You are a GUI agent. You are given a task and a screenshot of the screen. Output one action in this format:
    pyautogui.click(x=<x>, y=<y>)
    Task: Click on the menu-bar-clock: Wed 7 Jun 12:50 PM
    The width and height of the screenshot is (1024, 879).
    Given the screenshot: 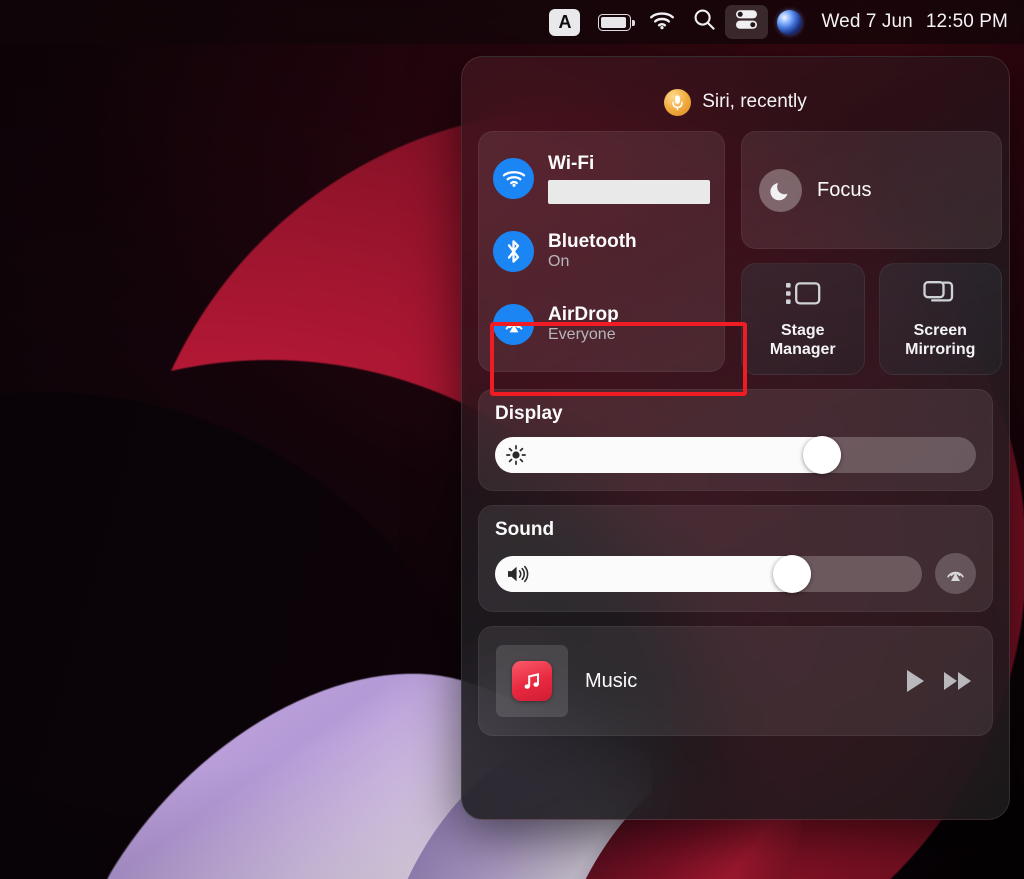 What is the action you would take?
    pyautogui.click(x=914, y=22)
    